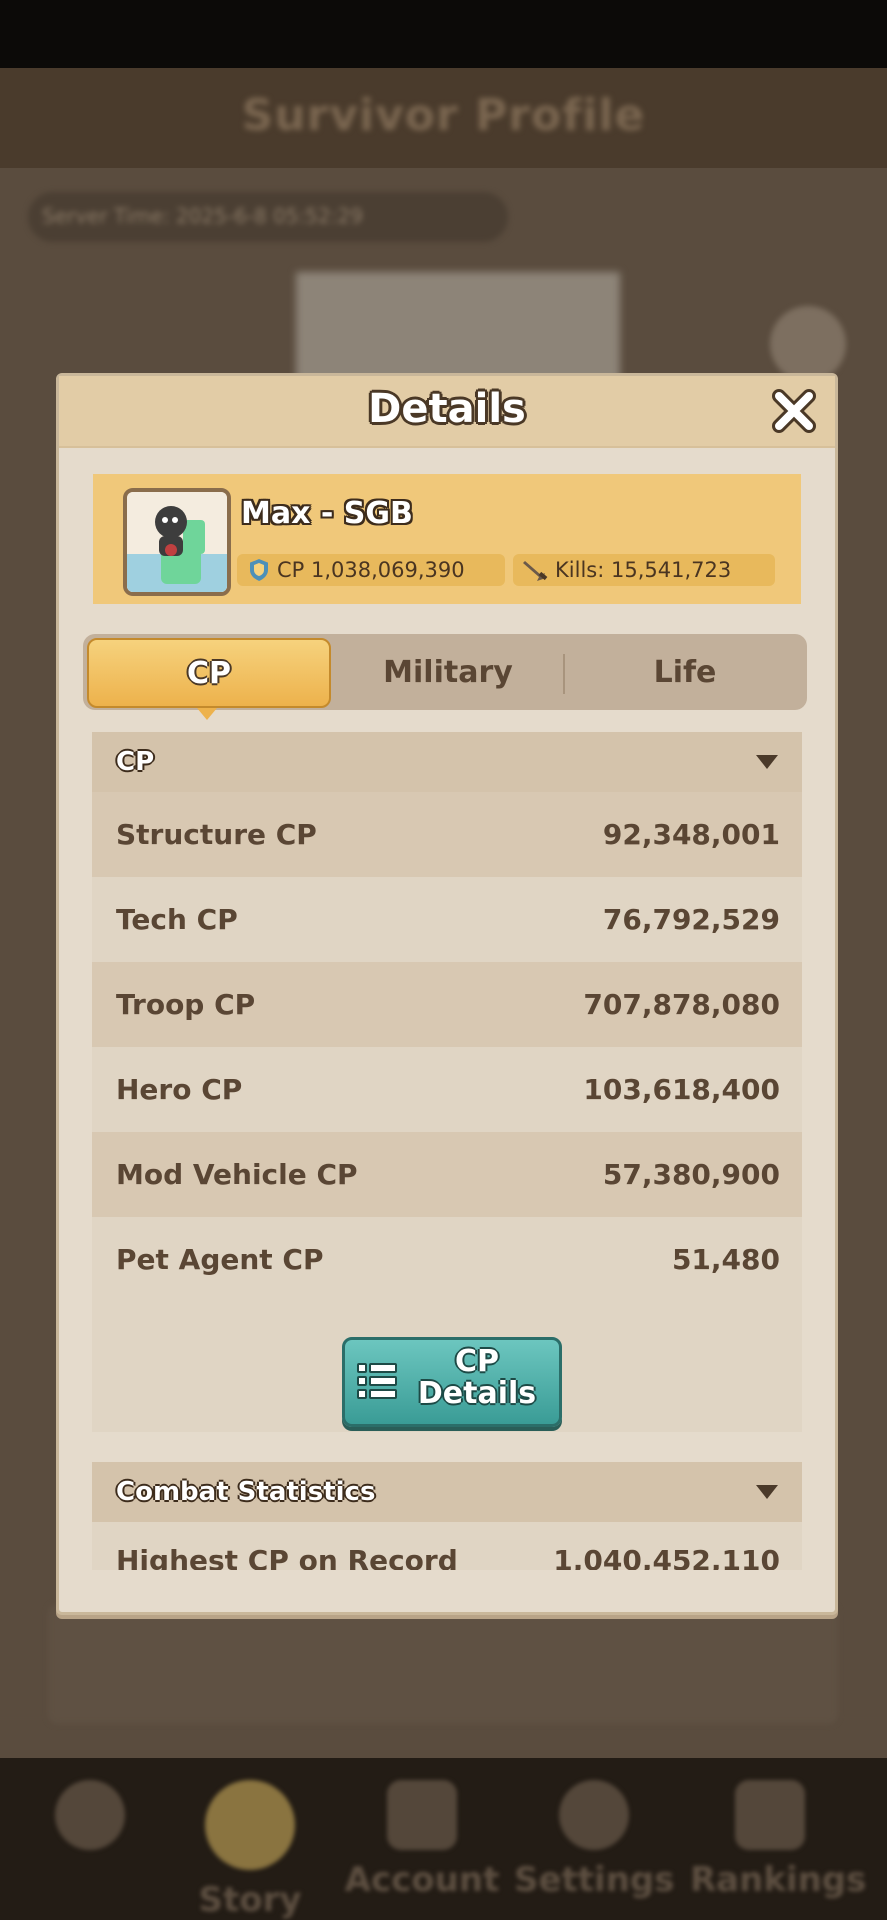 The height and width of the screenshot is (1920, 887). I want to click on nav-label: Settings, so click(594, 1880).